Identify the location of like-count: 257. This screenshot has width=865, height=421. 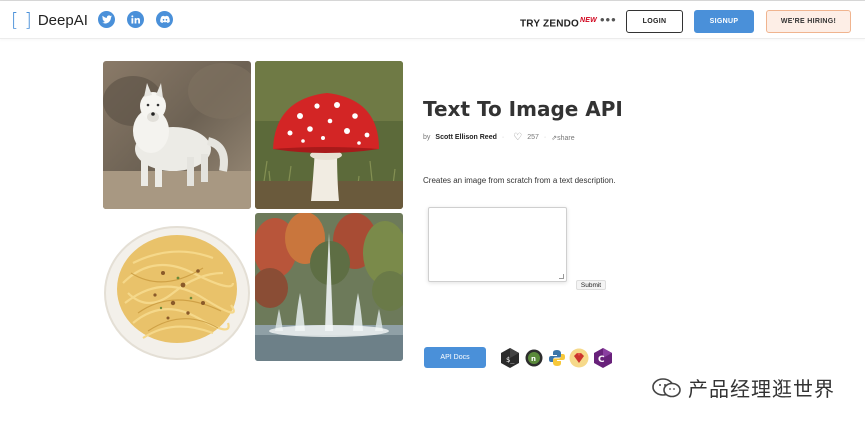
(533, 137).